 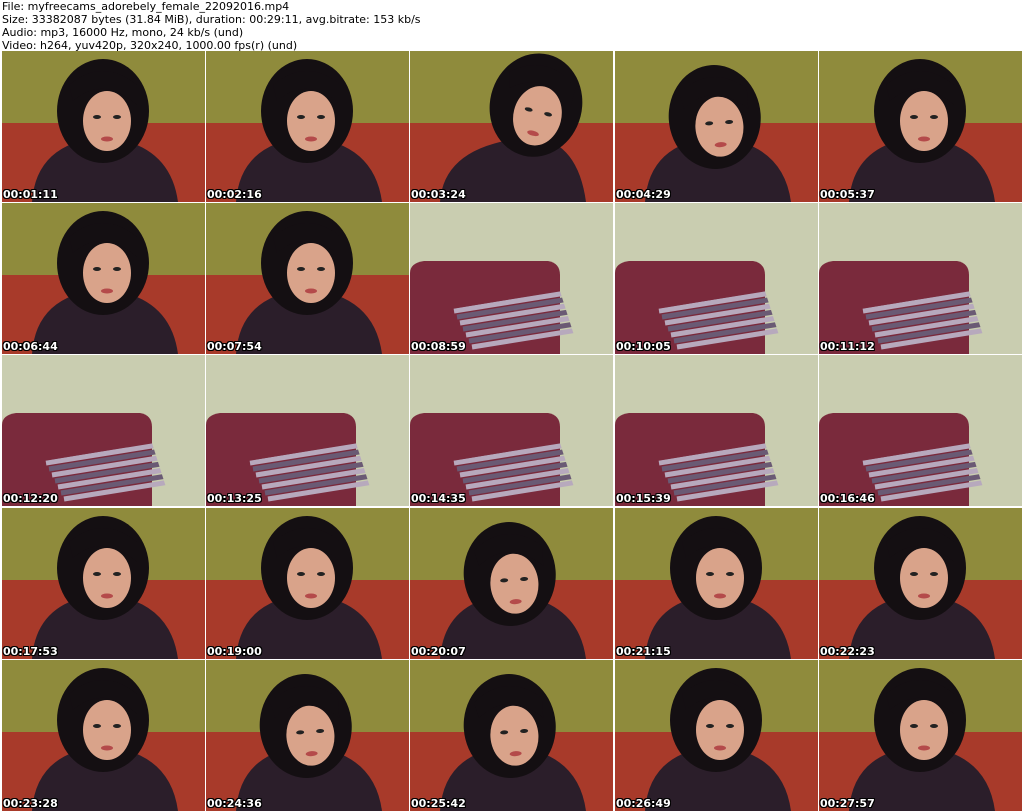 What do you see at coordinates (234, 651) in the screenshot?
I see `thumbnail-timestamp: 00:19:00` at bounding box center [234, 651].